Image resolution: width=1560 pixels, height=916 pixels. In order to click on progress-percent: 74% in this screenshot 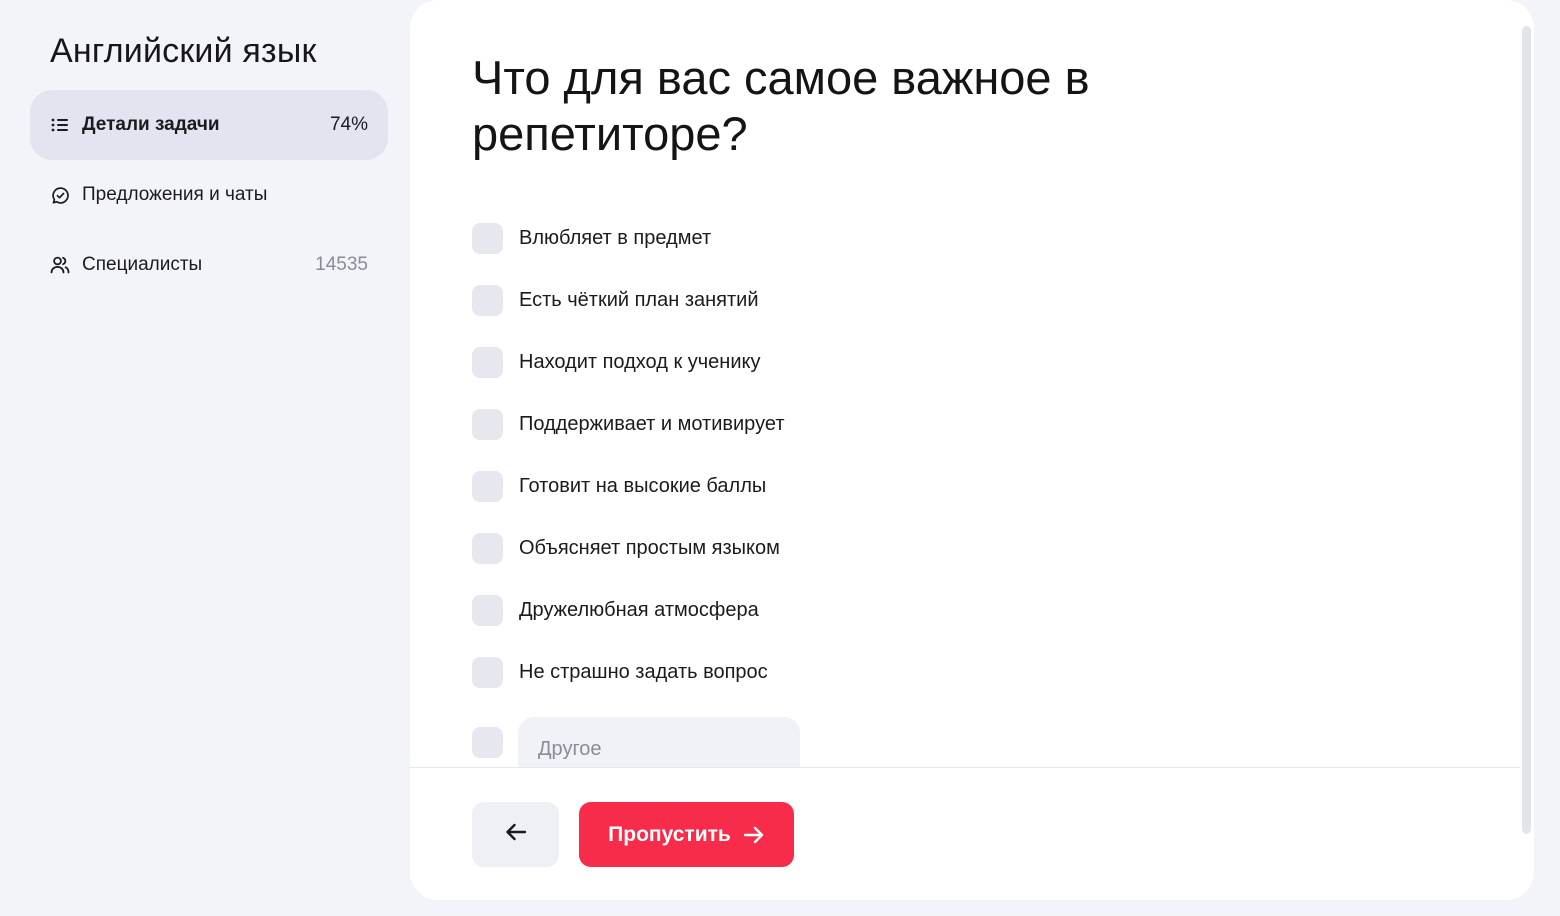, I will do `click(348, 124)`.